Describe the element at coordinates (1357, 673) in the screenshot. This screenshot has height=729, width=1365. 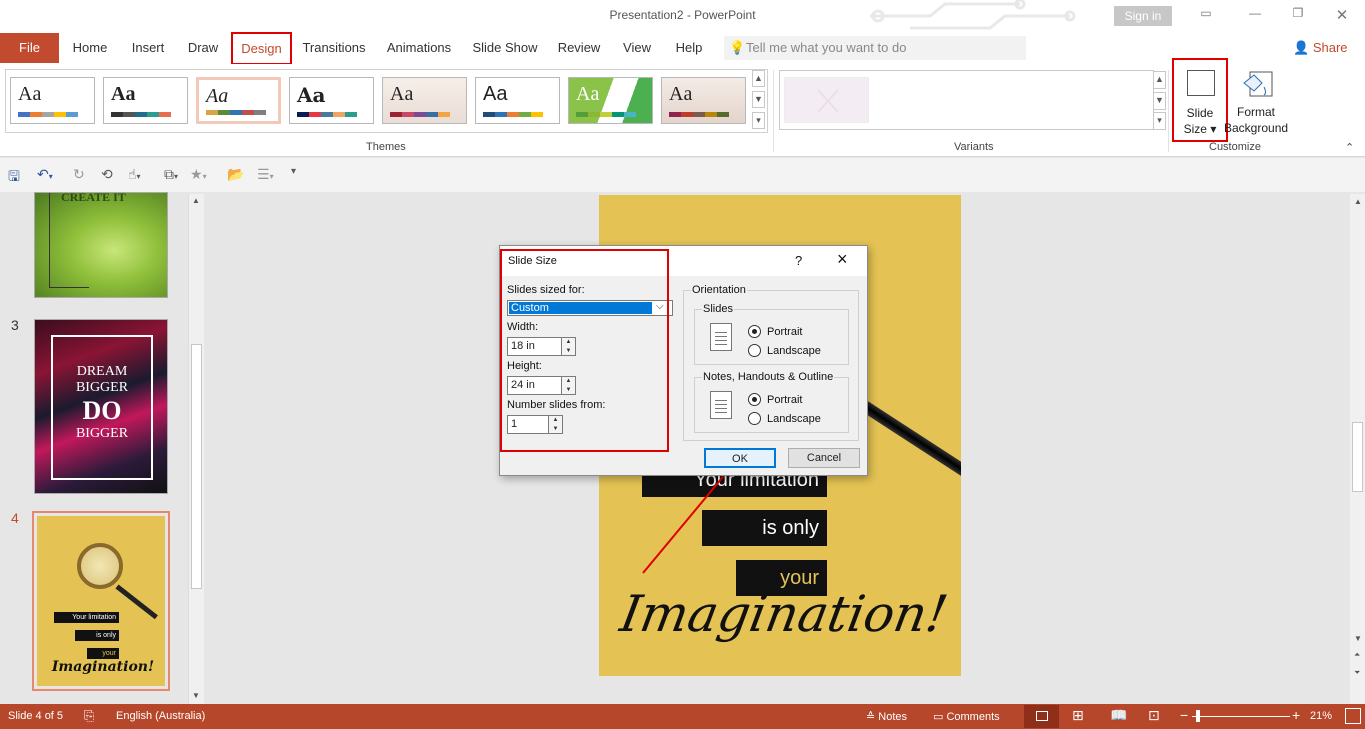
I see `next-slide-icon: ⏷` at that location.